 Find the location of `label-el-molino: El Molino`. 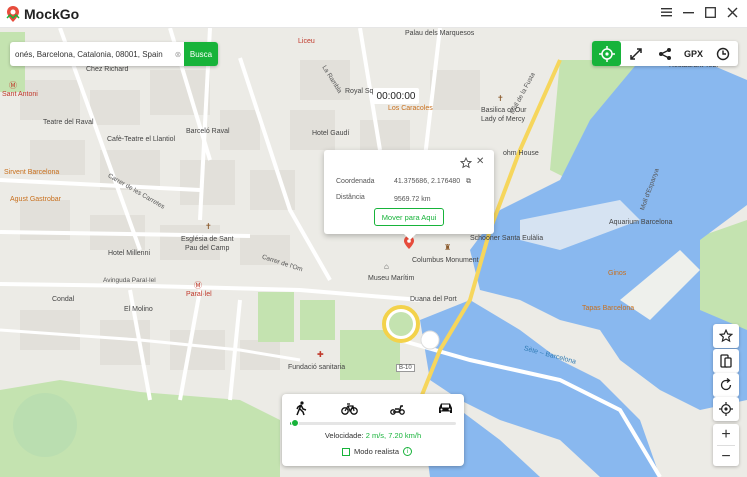

label-el-molino: El Molino is located at coordinates (138, 309).